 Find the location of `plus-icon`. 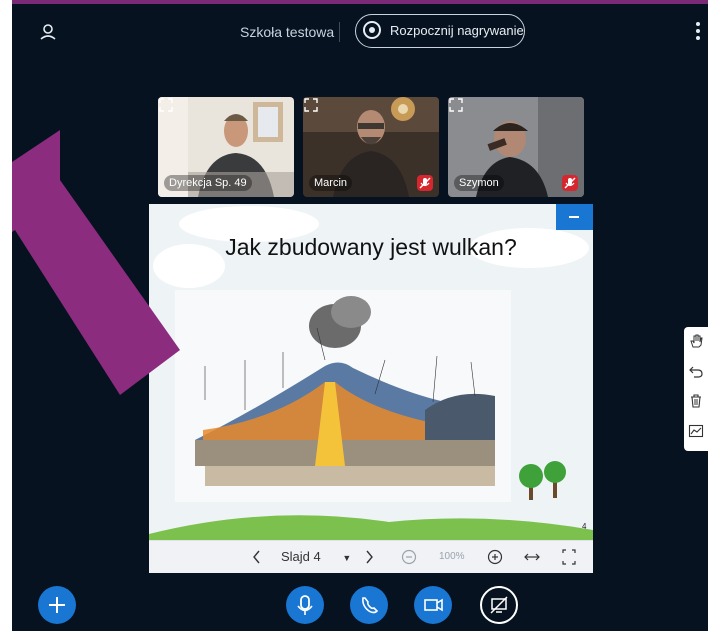

plus-icon is located at coordinates (57, 605).